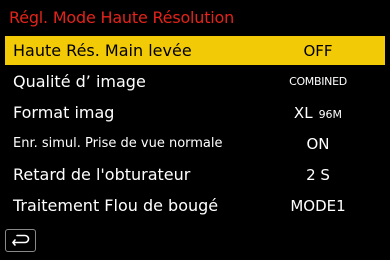  Describe the element at coordinates (79, 81) in the screenshot. I see `menu-item-label: Qualité d’ image` at that location.